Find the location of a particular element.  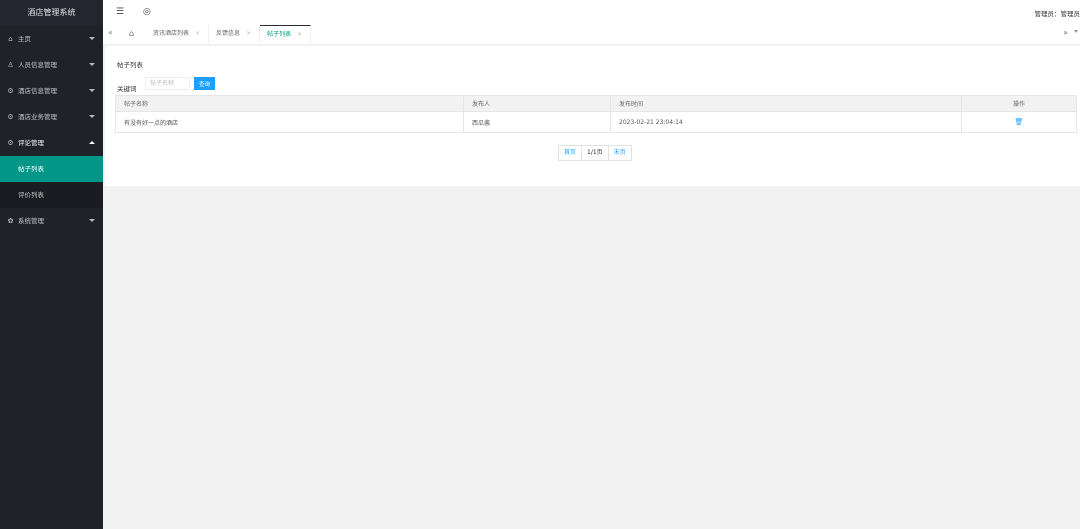

sidebar-item-label: 酒店信息管理 is located at coordinates (37, 91).